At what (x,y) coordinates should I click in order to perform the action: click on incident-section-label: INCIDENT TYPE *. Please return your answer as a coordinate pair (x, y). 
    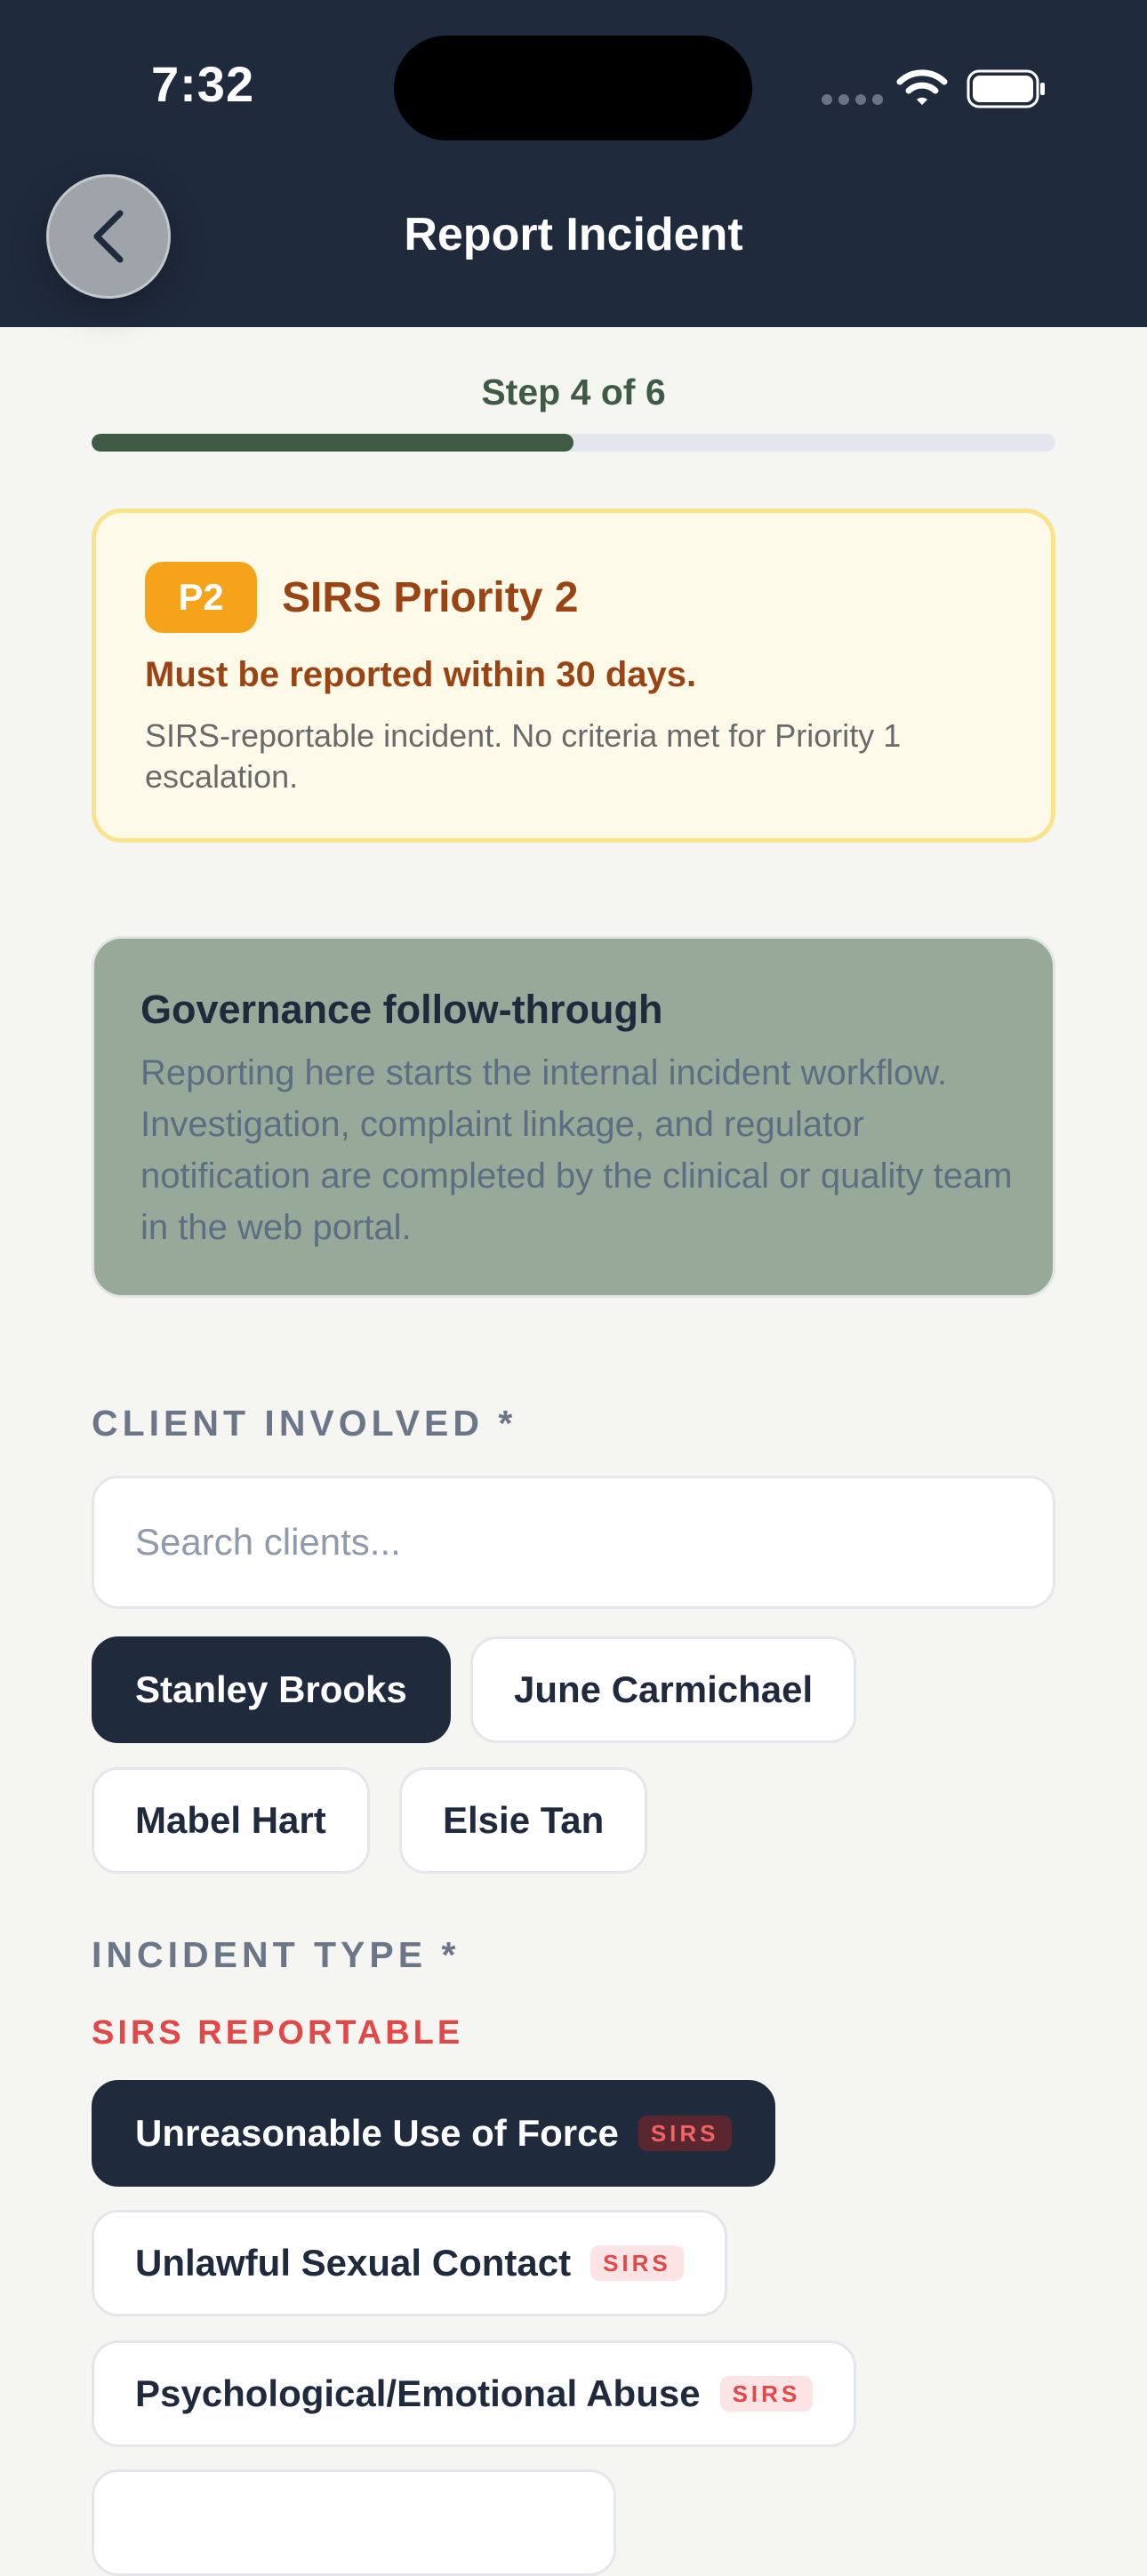
    Looking at the image, I should click on (276, 1954).